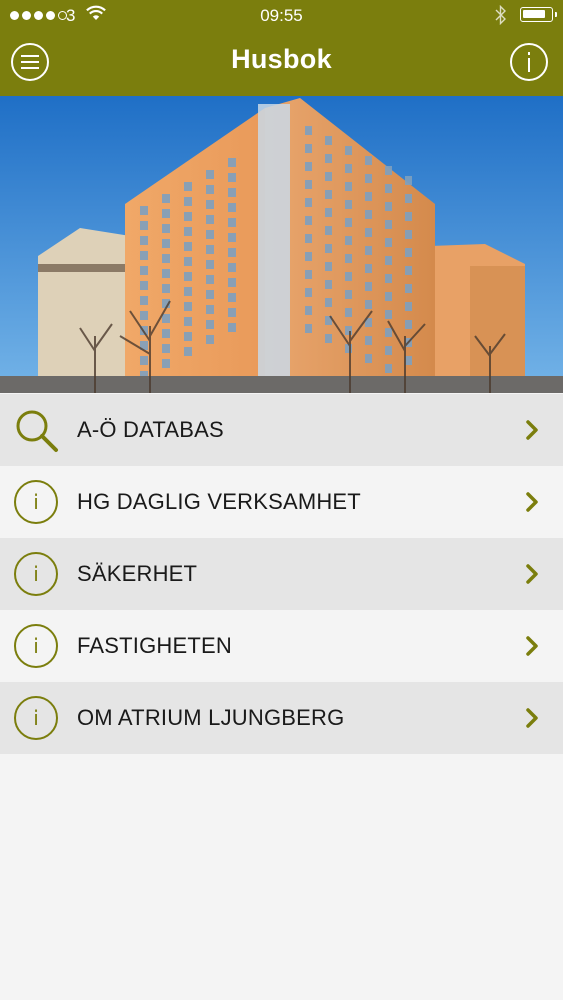  I want to click on info-icon, so click(529, 62).